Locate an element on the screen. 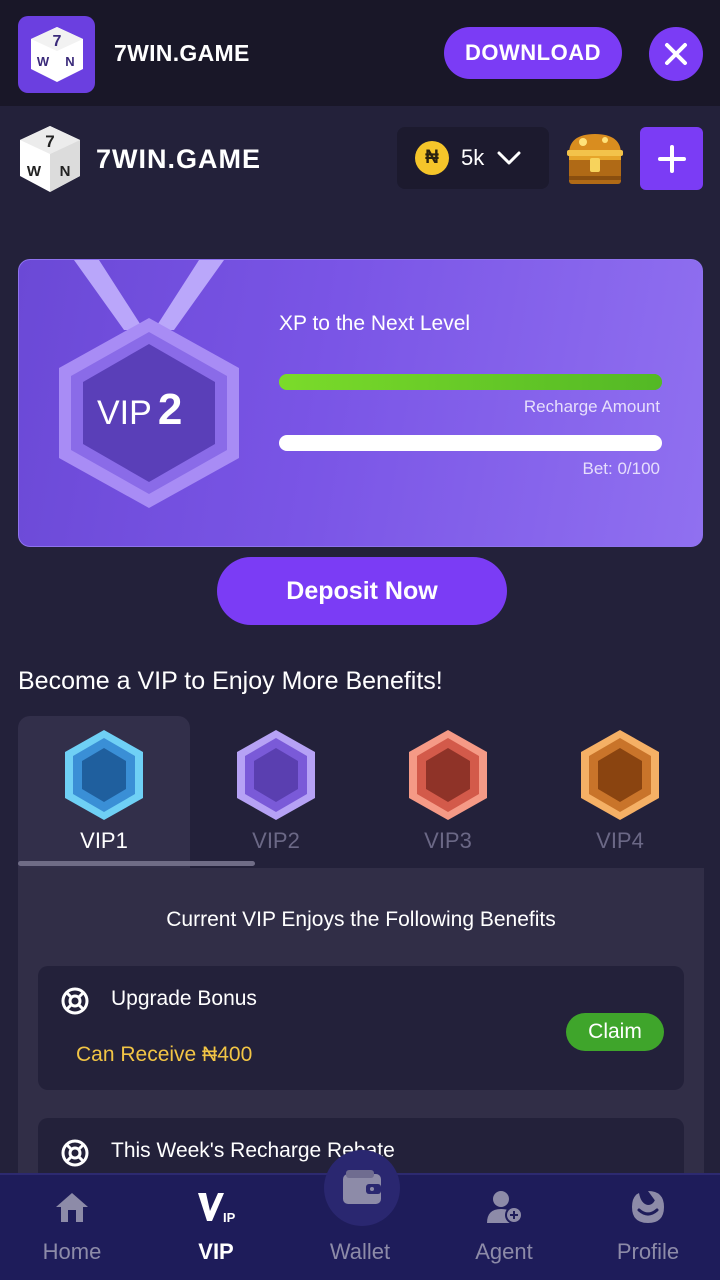  tab-label: VIP2 is located at coordinates (276, 840).